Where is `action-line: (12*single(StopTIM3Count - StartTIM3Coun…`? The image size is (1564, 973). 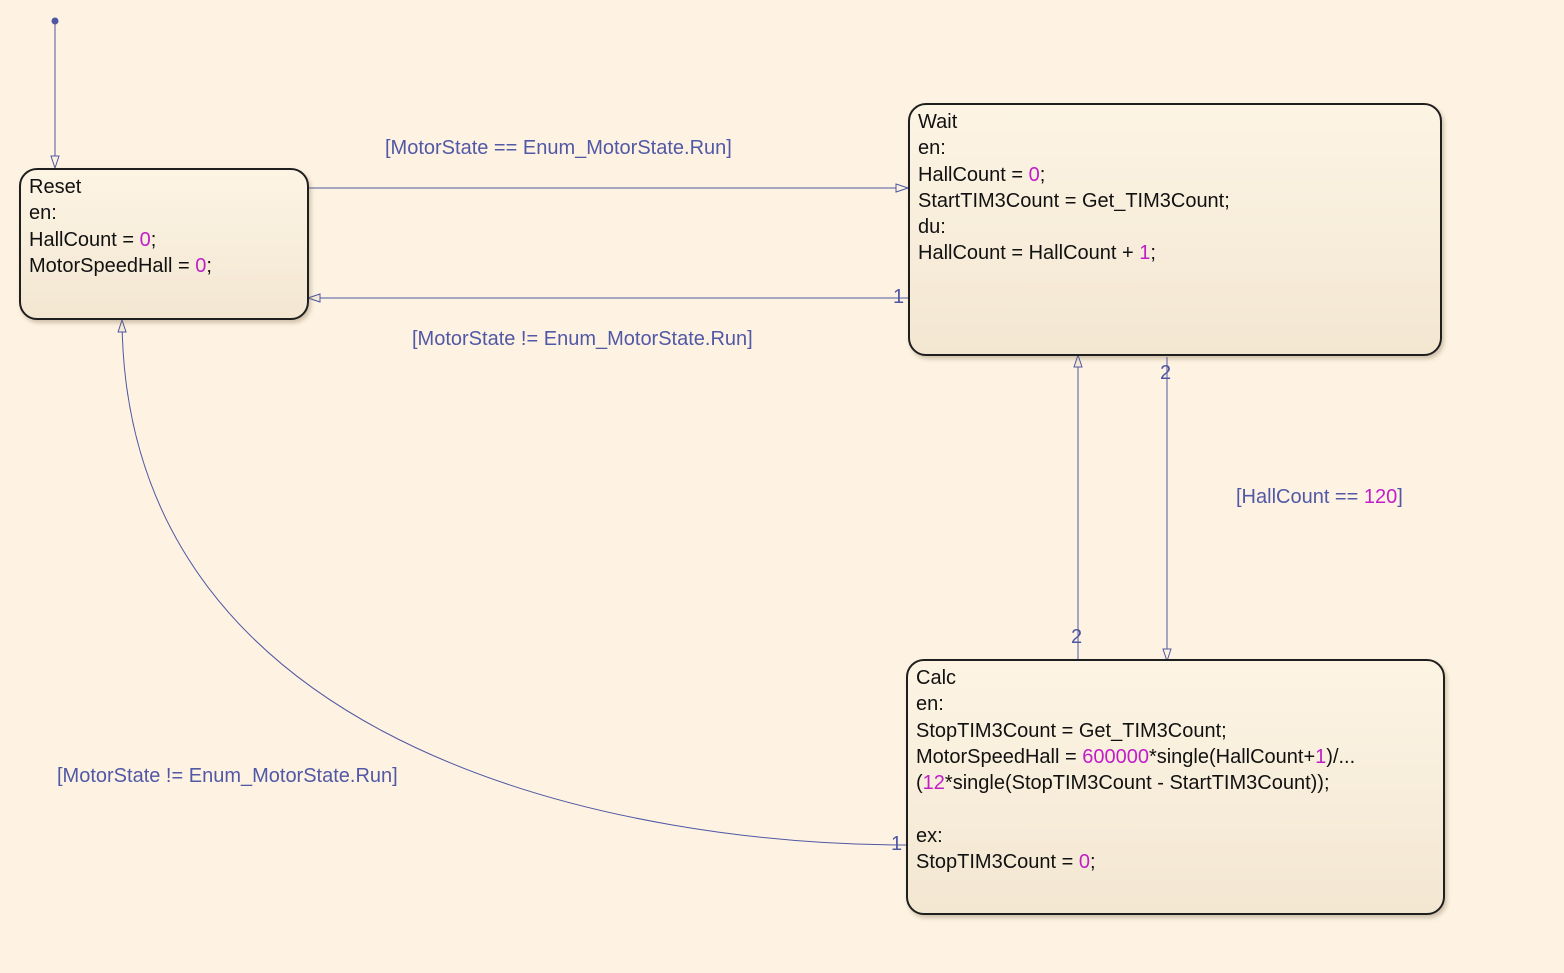
action-line: (12*single(StopTIM3Count - StartTIM3Coun… is located at coordinates (1175, 783).